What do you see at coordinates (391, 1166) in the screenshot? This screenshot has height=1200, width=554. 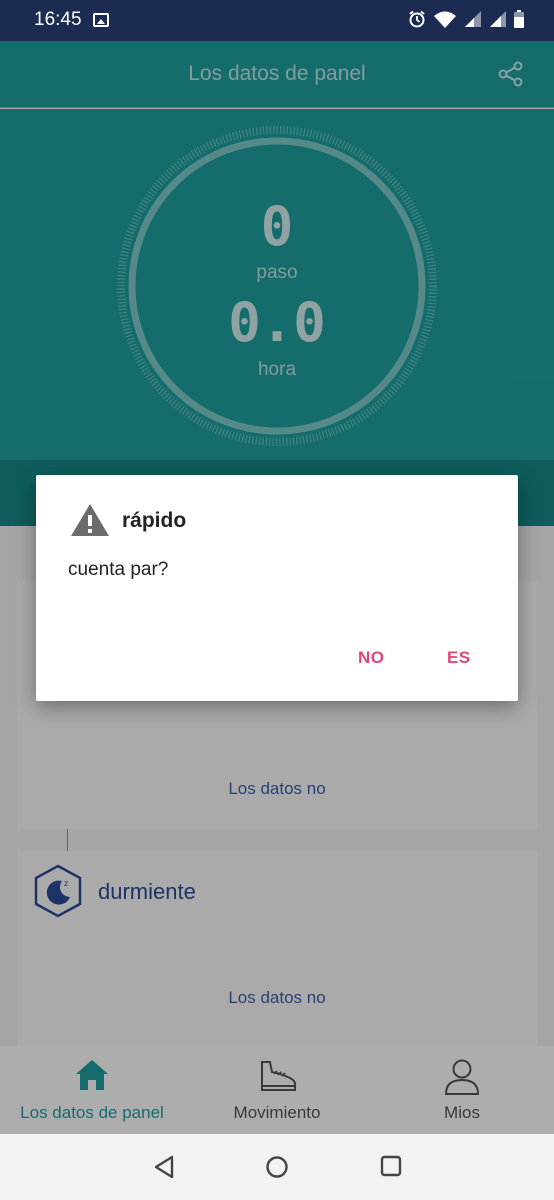 I see `recents-icon` at bounding box center [391, 1166].